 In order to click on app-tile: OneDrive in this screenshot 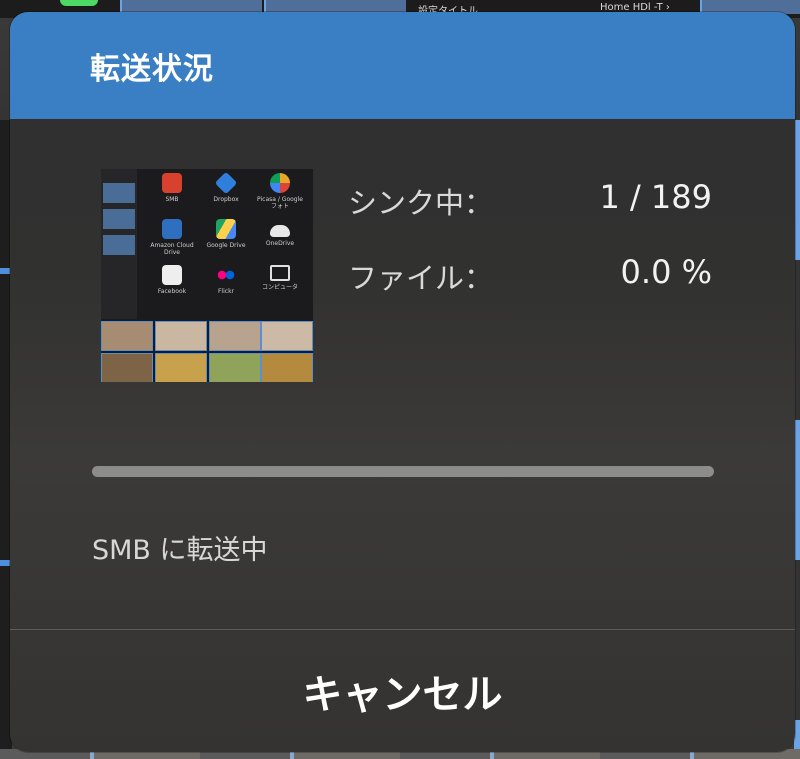, I will do `click(280, 233)`.